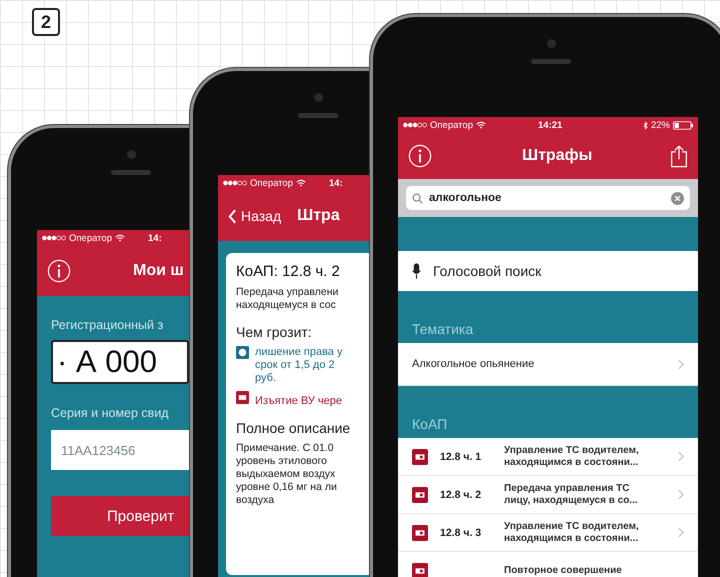  What do you see at coordinates (683, 125) in the screenshot?
I see `battery-icon` at bounding box center [683, 125].